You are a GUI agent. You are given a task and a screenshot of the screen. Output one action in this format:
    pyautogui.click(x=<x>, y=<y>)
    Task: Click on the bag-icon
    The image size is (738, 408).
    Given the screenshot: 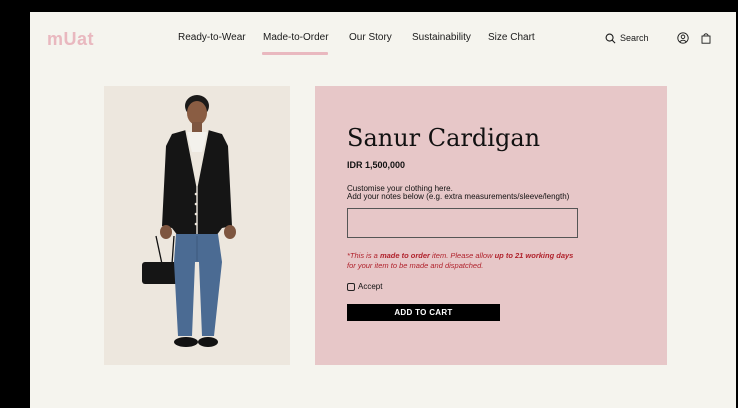 What is the action you would take?
    pyautogui.click(x=706, y=38)
    